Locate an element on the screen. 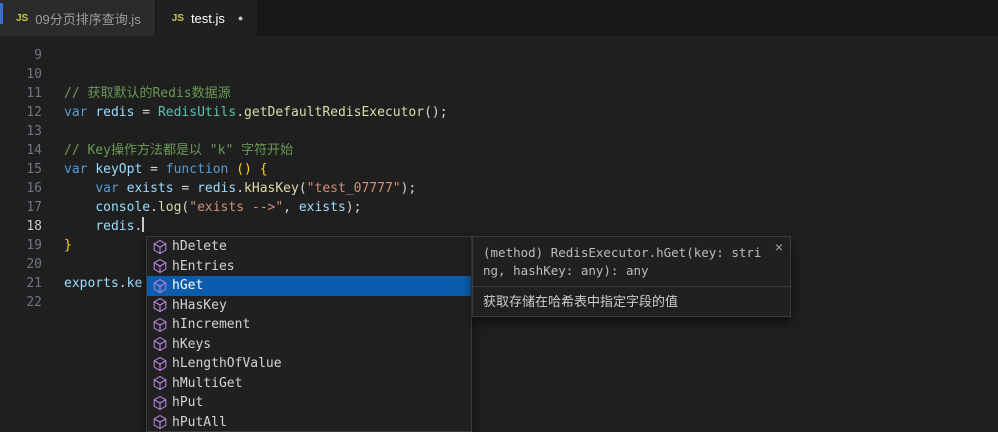 The width and height of the screenshot is (998, 432). code-token: exports is located at coordinates (91, 283).